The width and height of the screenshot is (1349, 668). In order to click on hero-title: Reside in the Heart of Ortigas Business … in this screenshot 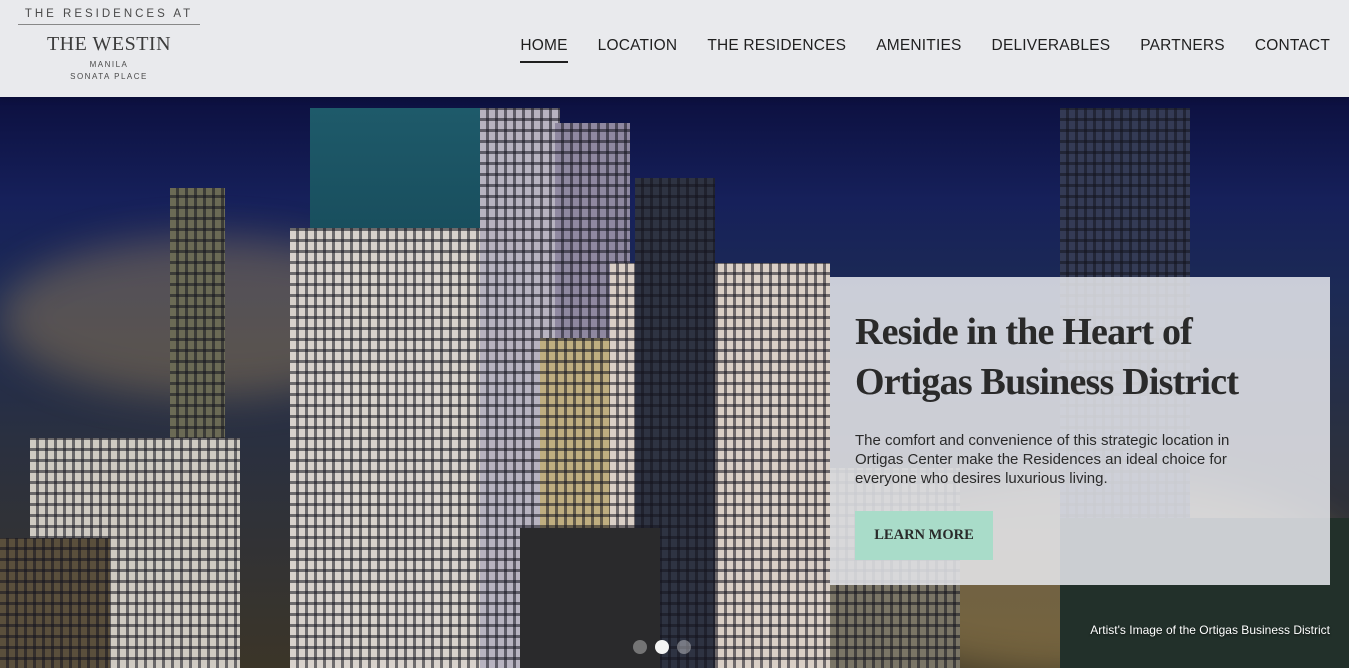, I will do `click(1080, 357)`.